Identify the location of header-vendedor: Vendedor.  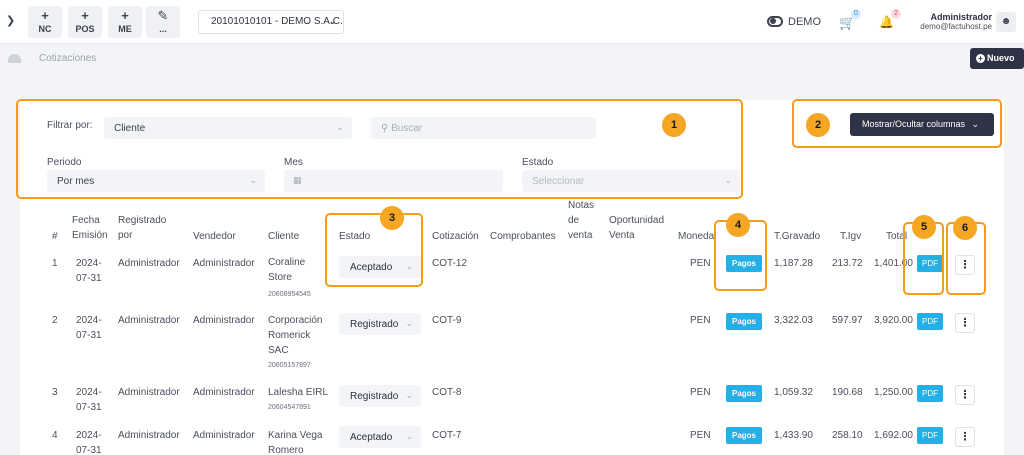
(214, 236).